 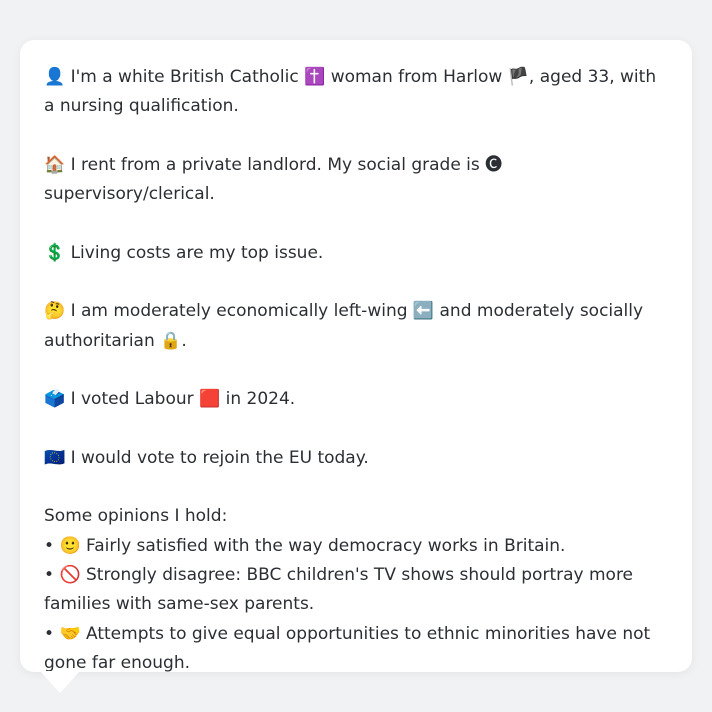 I want to click on vote-text-1: I voted Labour, so click(x=132, y=399).